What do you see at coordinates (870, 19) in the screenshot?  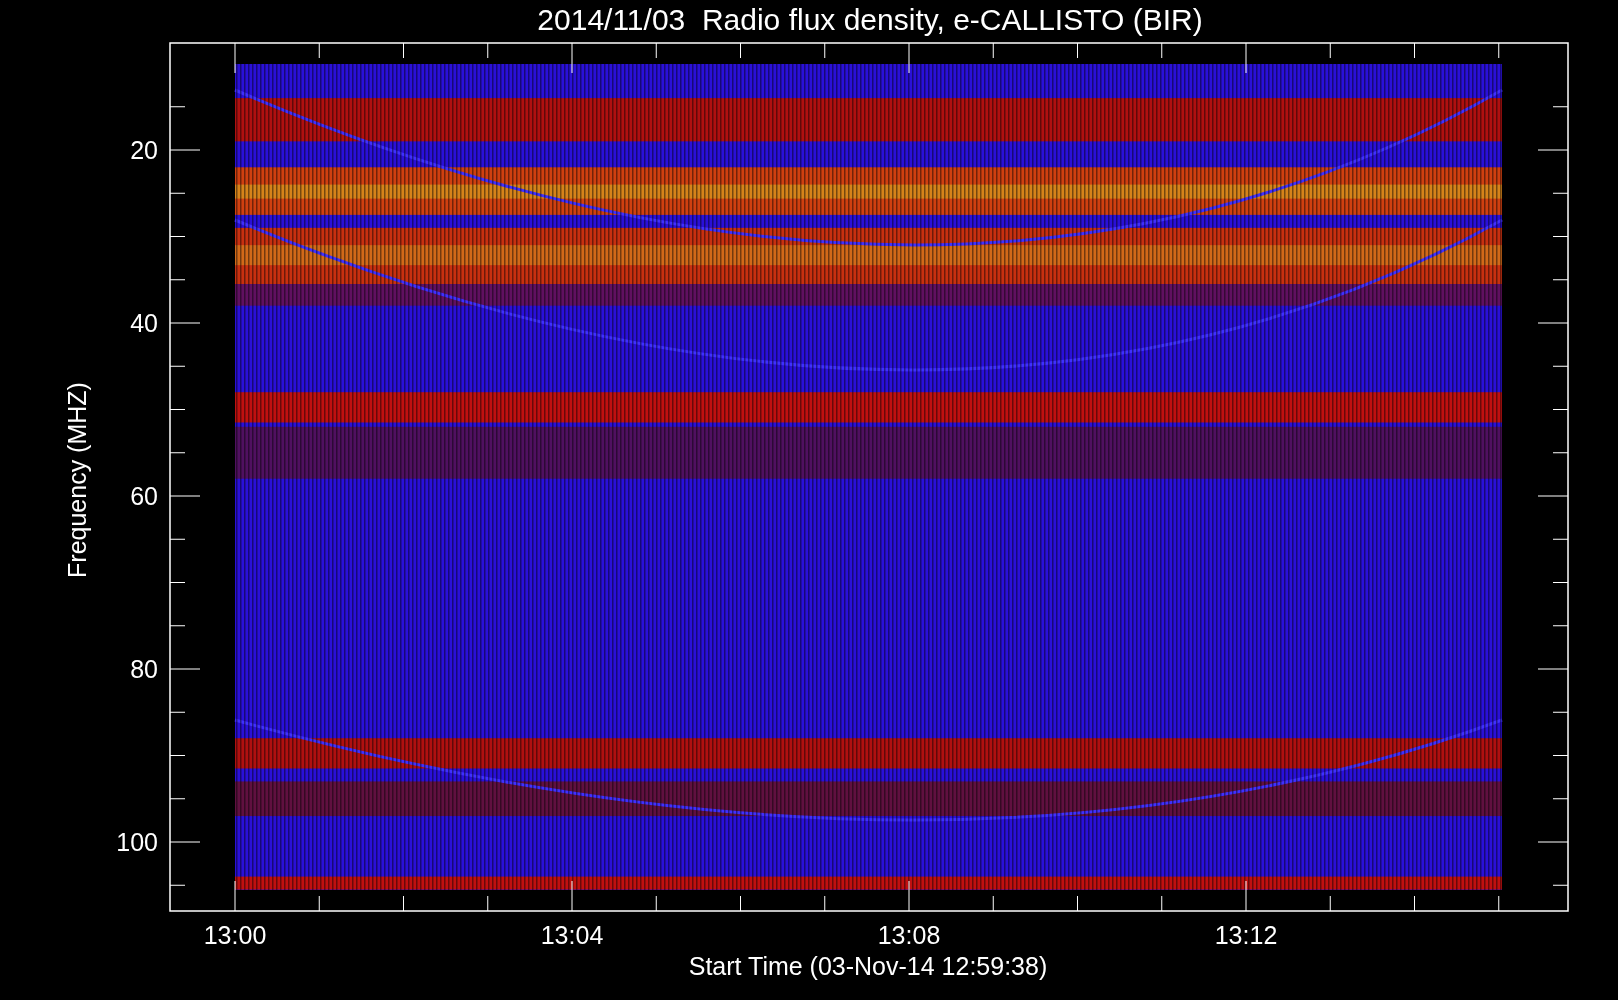 I see `chart-title: 2014/11/03 Radio flux density, e-CALLISTO (BIR)` at bounding box center [870, 19].